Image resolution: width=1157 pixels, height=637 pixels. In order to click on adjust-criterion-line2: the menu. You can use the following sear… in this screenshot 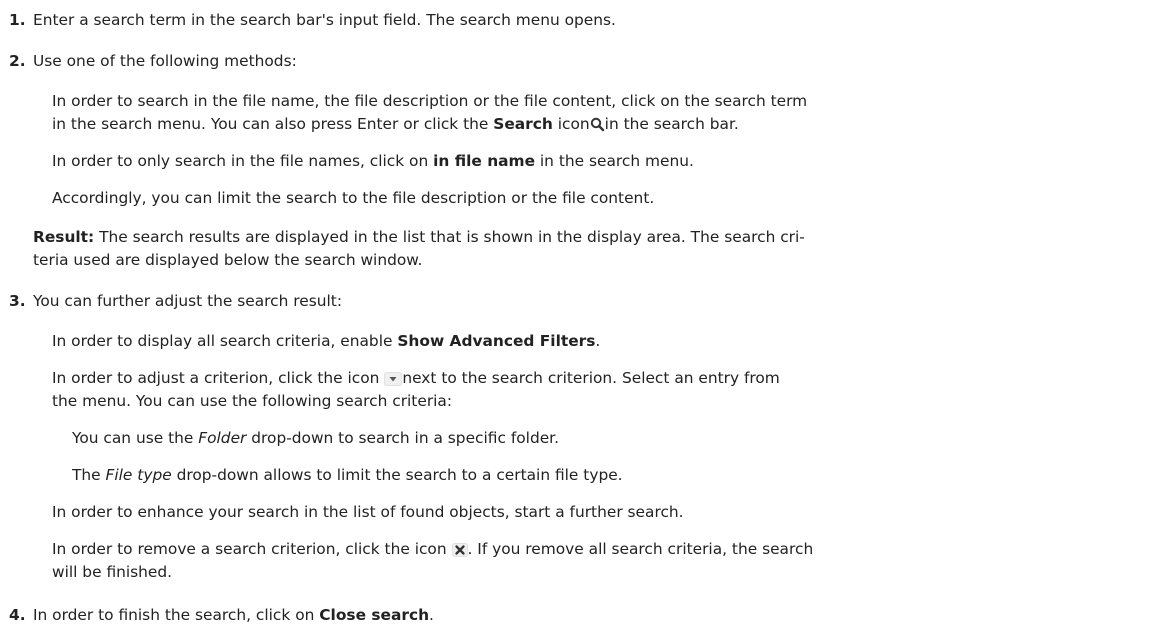, I will do `click(252, 401)`.